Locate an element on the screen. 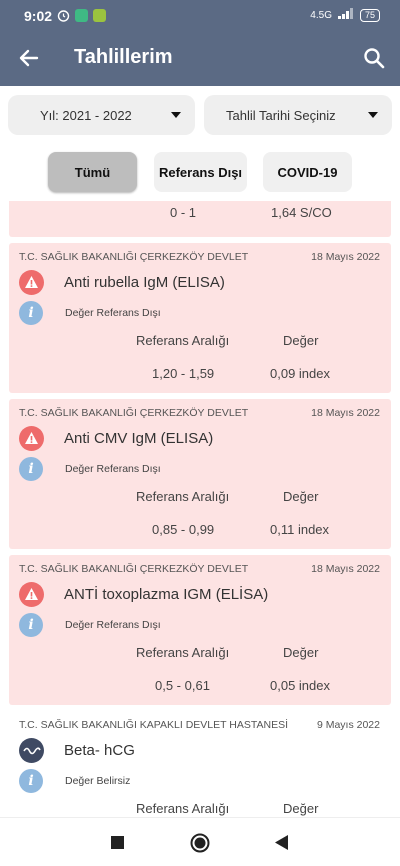  filter-tabs: Tümü Referans Dışı COVID-19 is located at coordinates (200, 172).